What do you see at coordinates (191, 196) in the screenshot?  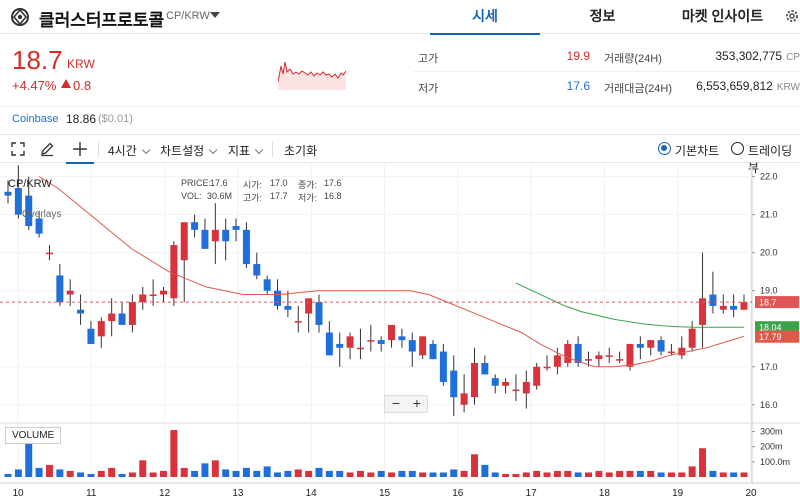 I see `ohlc-vol-label: VOL:` at bounding box center [191, 196].